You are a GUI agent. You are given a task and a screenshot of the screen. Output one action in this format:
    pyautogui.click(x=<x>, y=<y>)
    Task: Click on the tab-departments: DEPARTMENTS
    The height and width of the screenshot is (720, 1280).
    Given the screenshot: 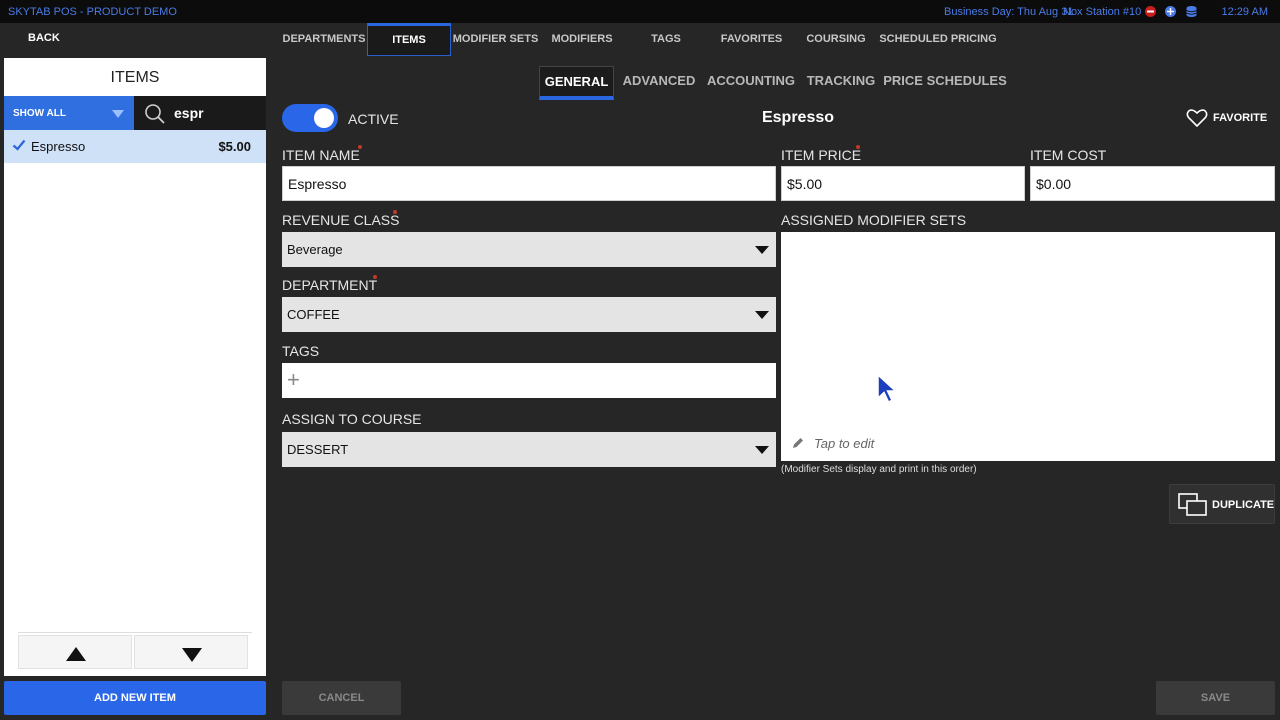 What is the action you would take?
    pyautogui.click(x=324, y=39)
    